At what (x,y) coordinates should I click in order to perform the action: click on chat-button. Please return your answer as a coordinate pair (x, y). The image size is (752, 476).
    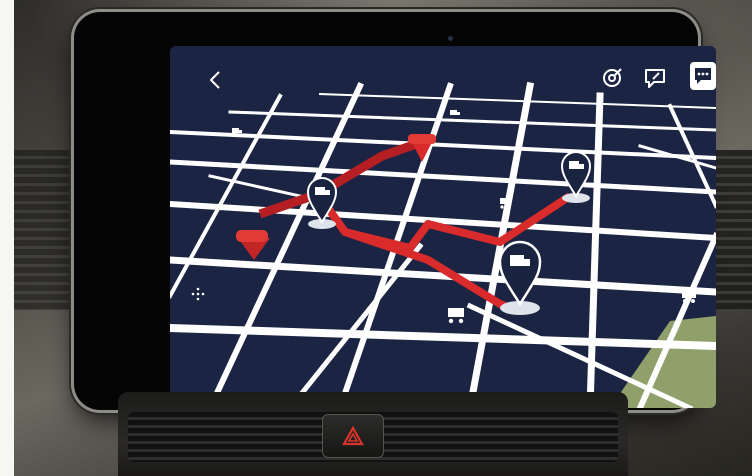
    Looking at the image, I should click on (703, 76).